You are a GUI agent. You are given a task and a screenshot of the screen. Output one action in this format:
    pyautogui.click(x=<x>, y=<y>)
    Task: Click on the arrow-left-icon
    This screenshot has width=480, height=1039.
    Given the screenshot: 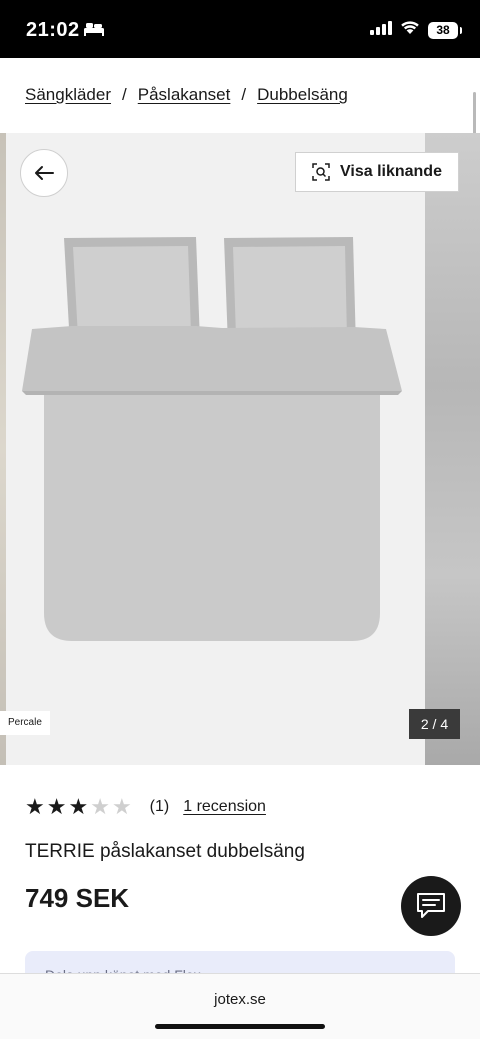 What is the action you would take?
    pyautogui.click(x=44, y=173)
    